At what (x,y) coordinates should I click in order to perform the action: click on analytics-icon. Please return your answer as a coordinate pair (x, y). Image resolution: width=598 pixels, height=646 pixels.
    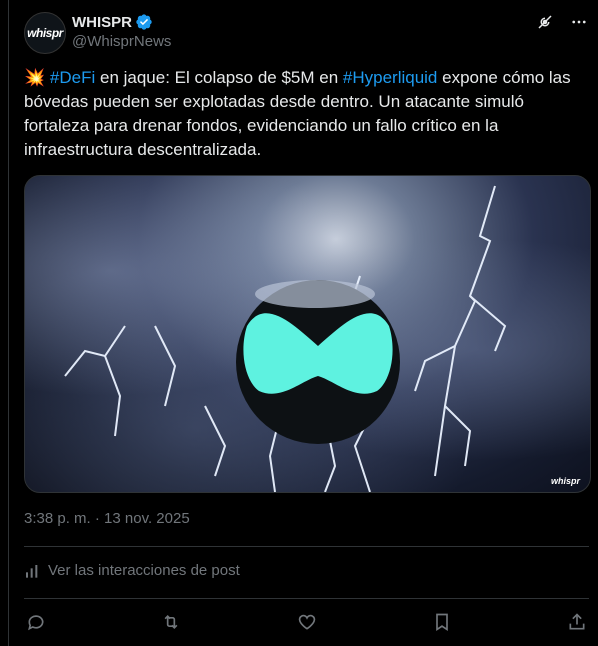
    Looking at the image, I should click on (32, 571).